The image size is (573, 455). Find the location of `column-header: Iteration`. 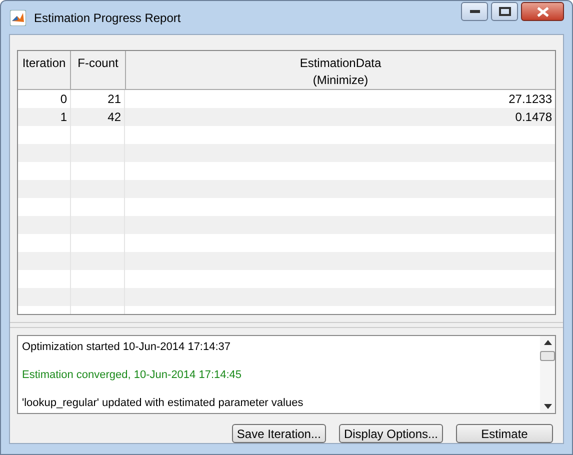

column-header: Iteration is located at coordinates (44, 70).